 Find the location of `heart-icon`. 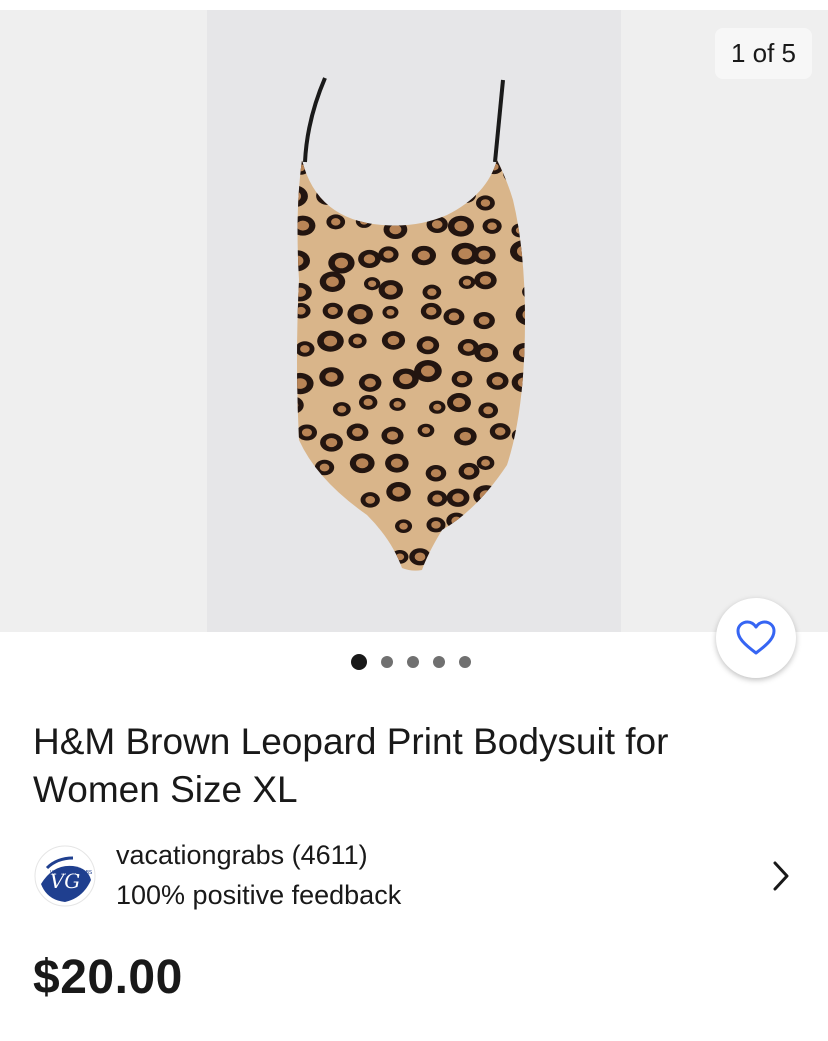

heart-icon is located at coordinates (756, 637).